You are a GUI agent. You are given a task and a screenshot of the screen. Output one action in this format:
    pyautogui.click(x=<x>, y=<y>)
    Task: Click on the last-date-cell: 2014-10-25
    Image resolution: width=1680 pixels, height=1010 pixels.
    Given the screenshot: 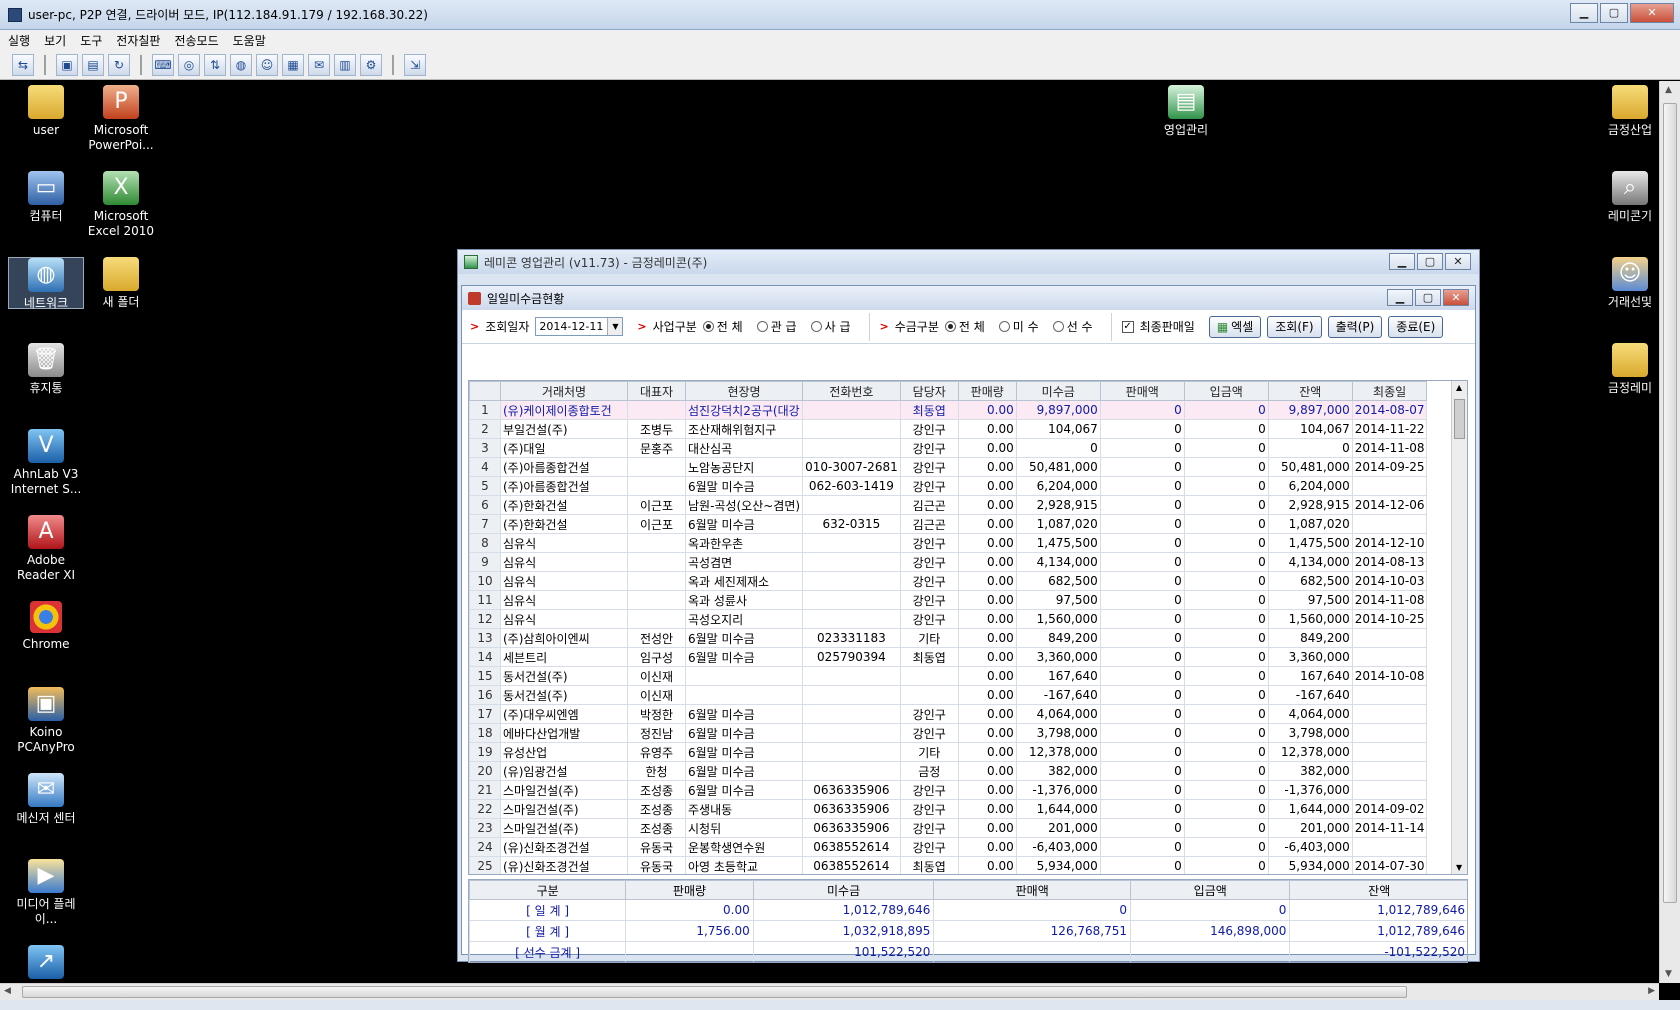 What is the action you would take?
    pyautogui.click(x=1389, y=619)
    